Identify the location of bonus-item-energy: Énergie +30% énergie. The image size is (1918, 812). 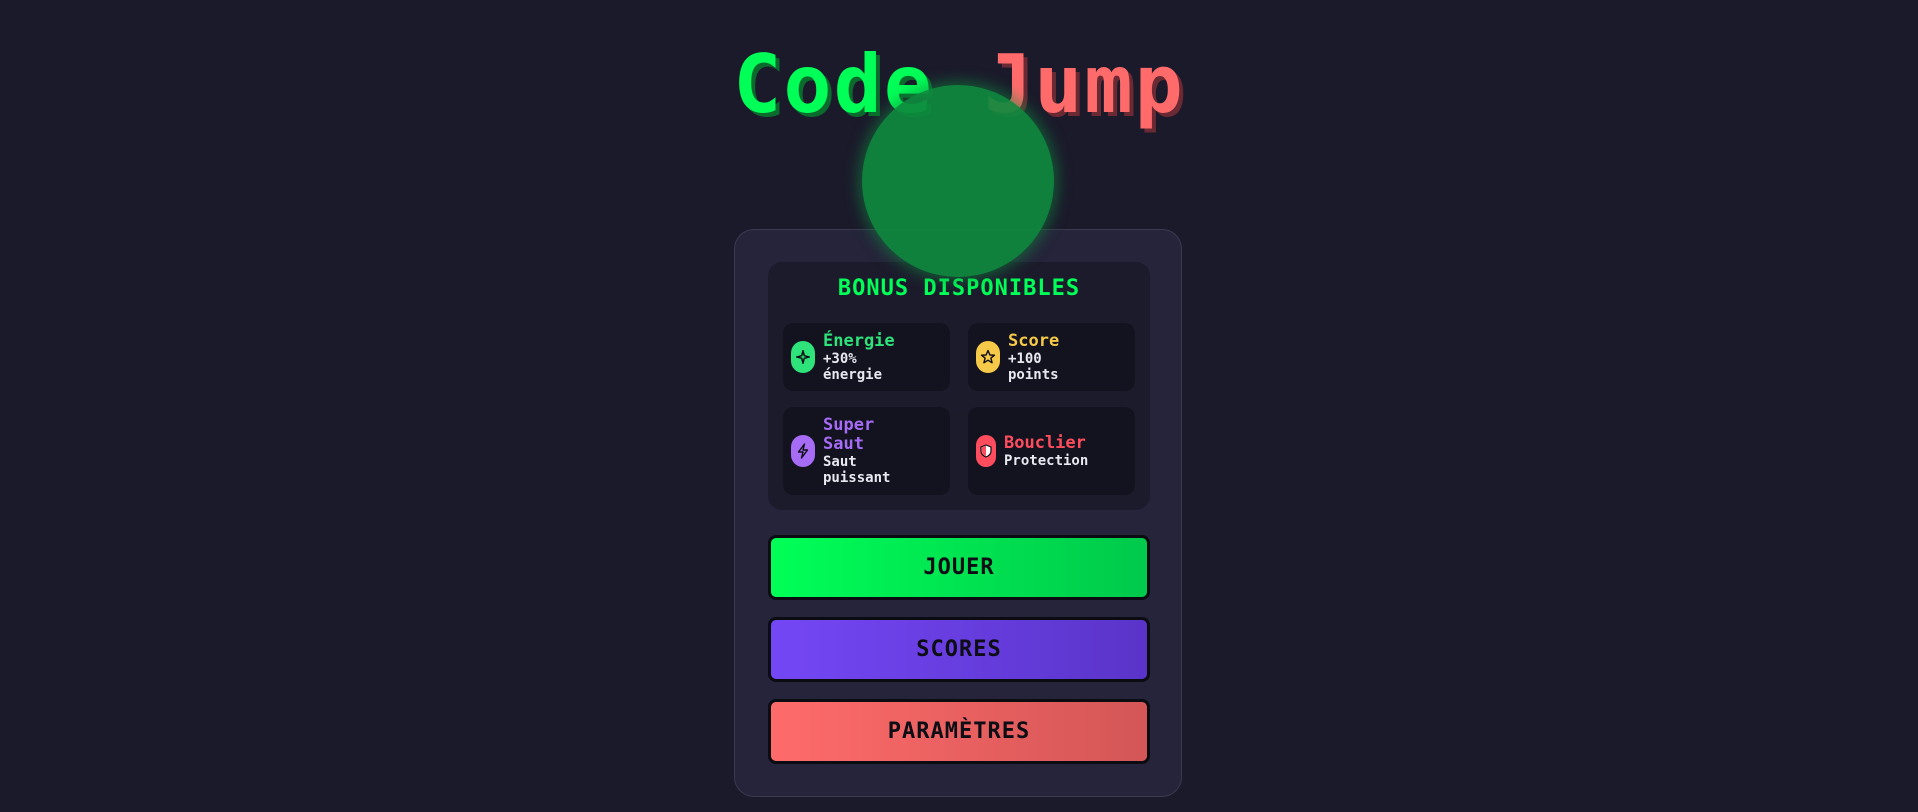
(866, 357).